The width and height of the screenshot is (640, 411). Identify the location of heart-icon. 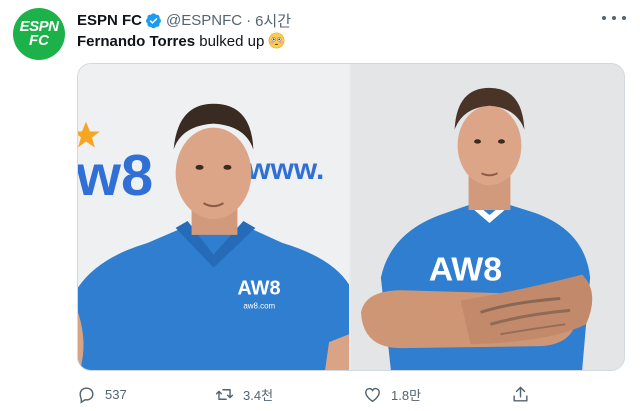
(372, 394).